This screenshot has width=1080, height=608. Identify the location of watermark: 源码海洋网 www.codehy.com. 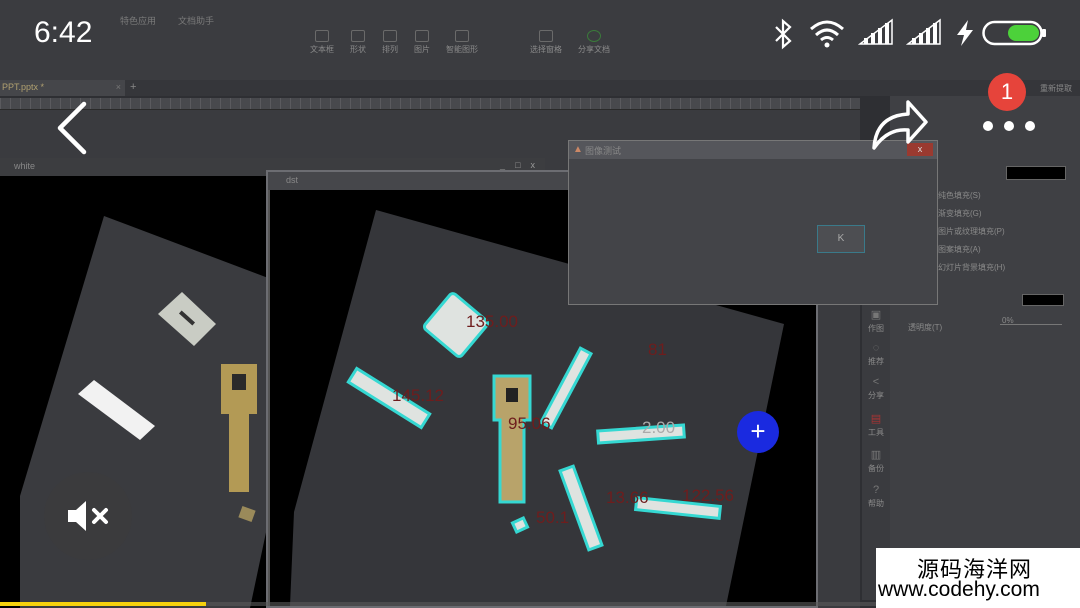
(978, 578).